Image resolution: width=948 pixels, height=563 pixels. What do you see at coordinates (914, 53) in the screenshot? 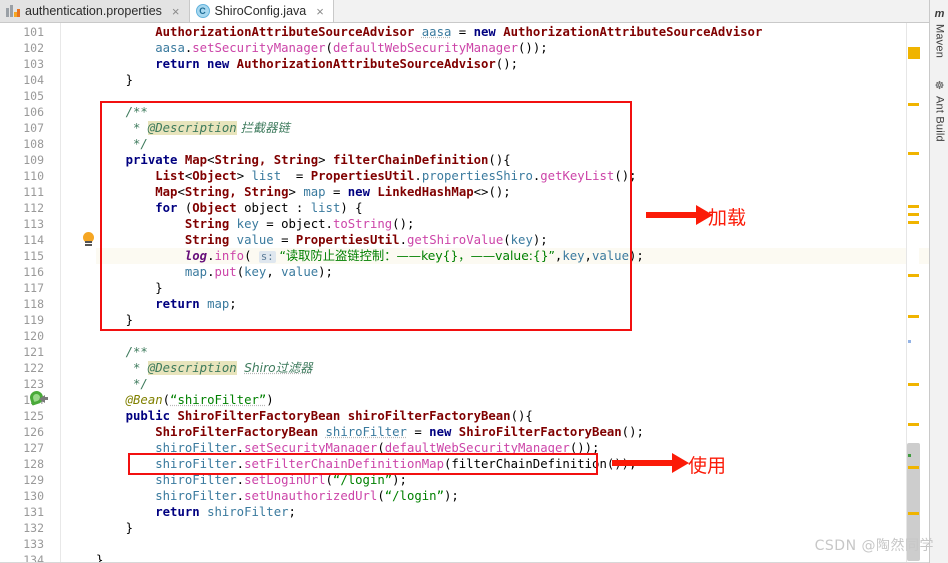
I see `scrollbar-top-warning-marker` at bounding box center [914, 53].